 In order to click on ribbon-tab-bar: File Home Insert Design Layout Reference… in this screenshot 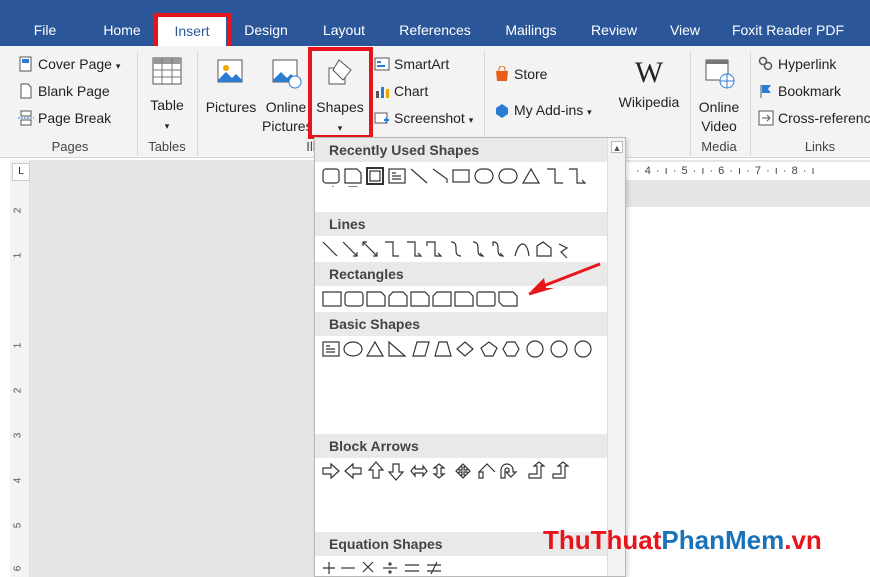, I will do `click(435, 23)`.